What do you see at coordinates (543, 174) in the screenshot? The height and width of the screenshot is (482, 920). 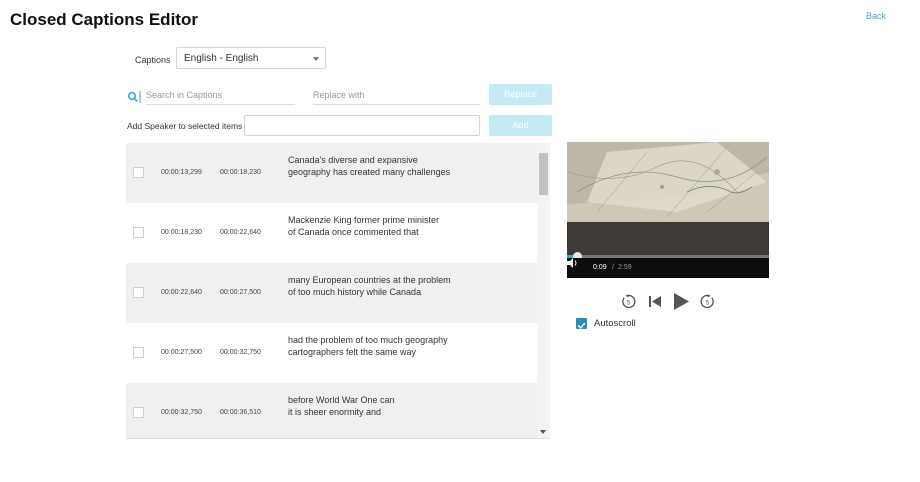 I see `scrollbar-thumb` at bounding box center [543, 174].